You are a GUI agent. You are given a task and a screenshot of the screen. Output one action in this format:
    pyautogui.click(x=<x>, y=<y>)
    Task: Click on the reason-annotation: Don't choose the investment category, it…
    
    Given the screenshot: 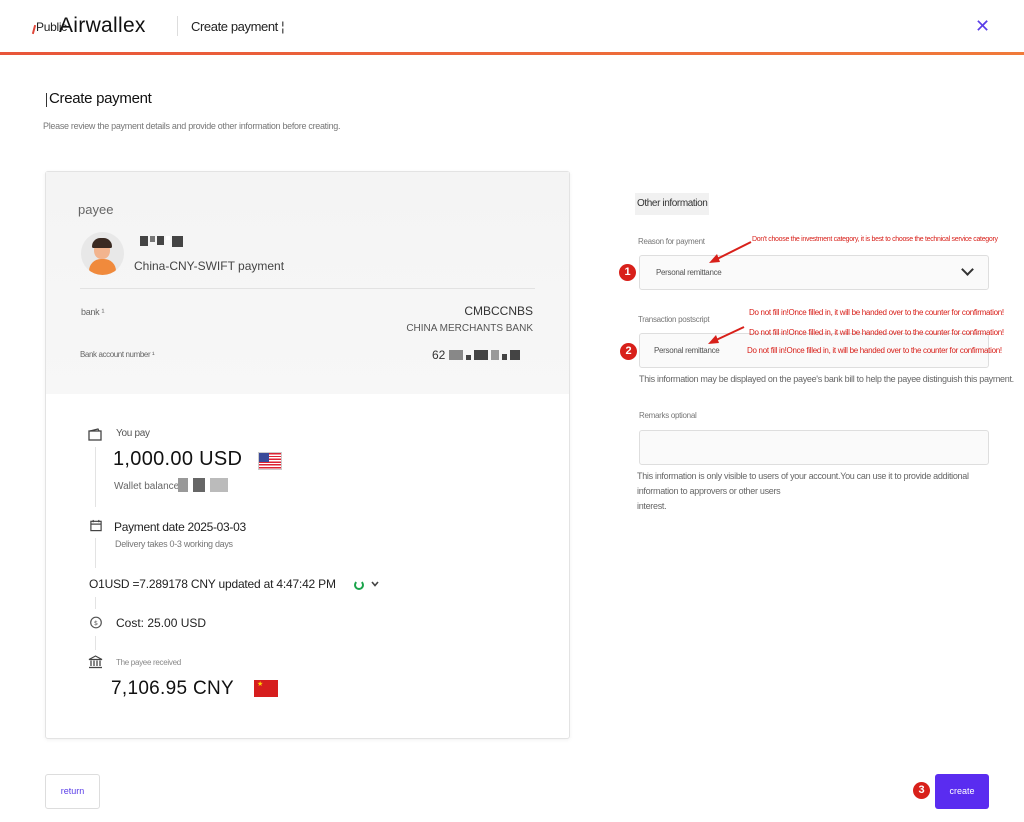 What is the action you would take?
    pyautogui.click(x=875, y=239)
    